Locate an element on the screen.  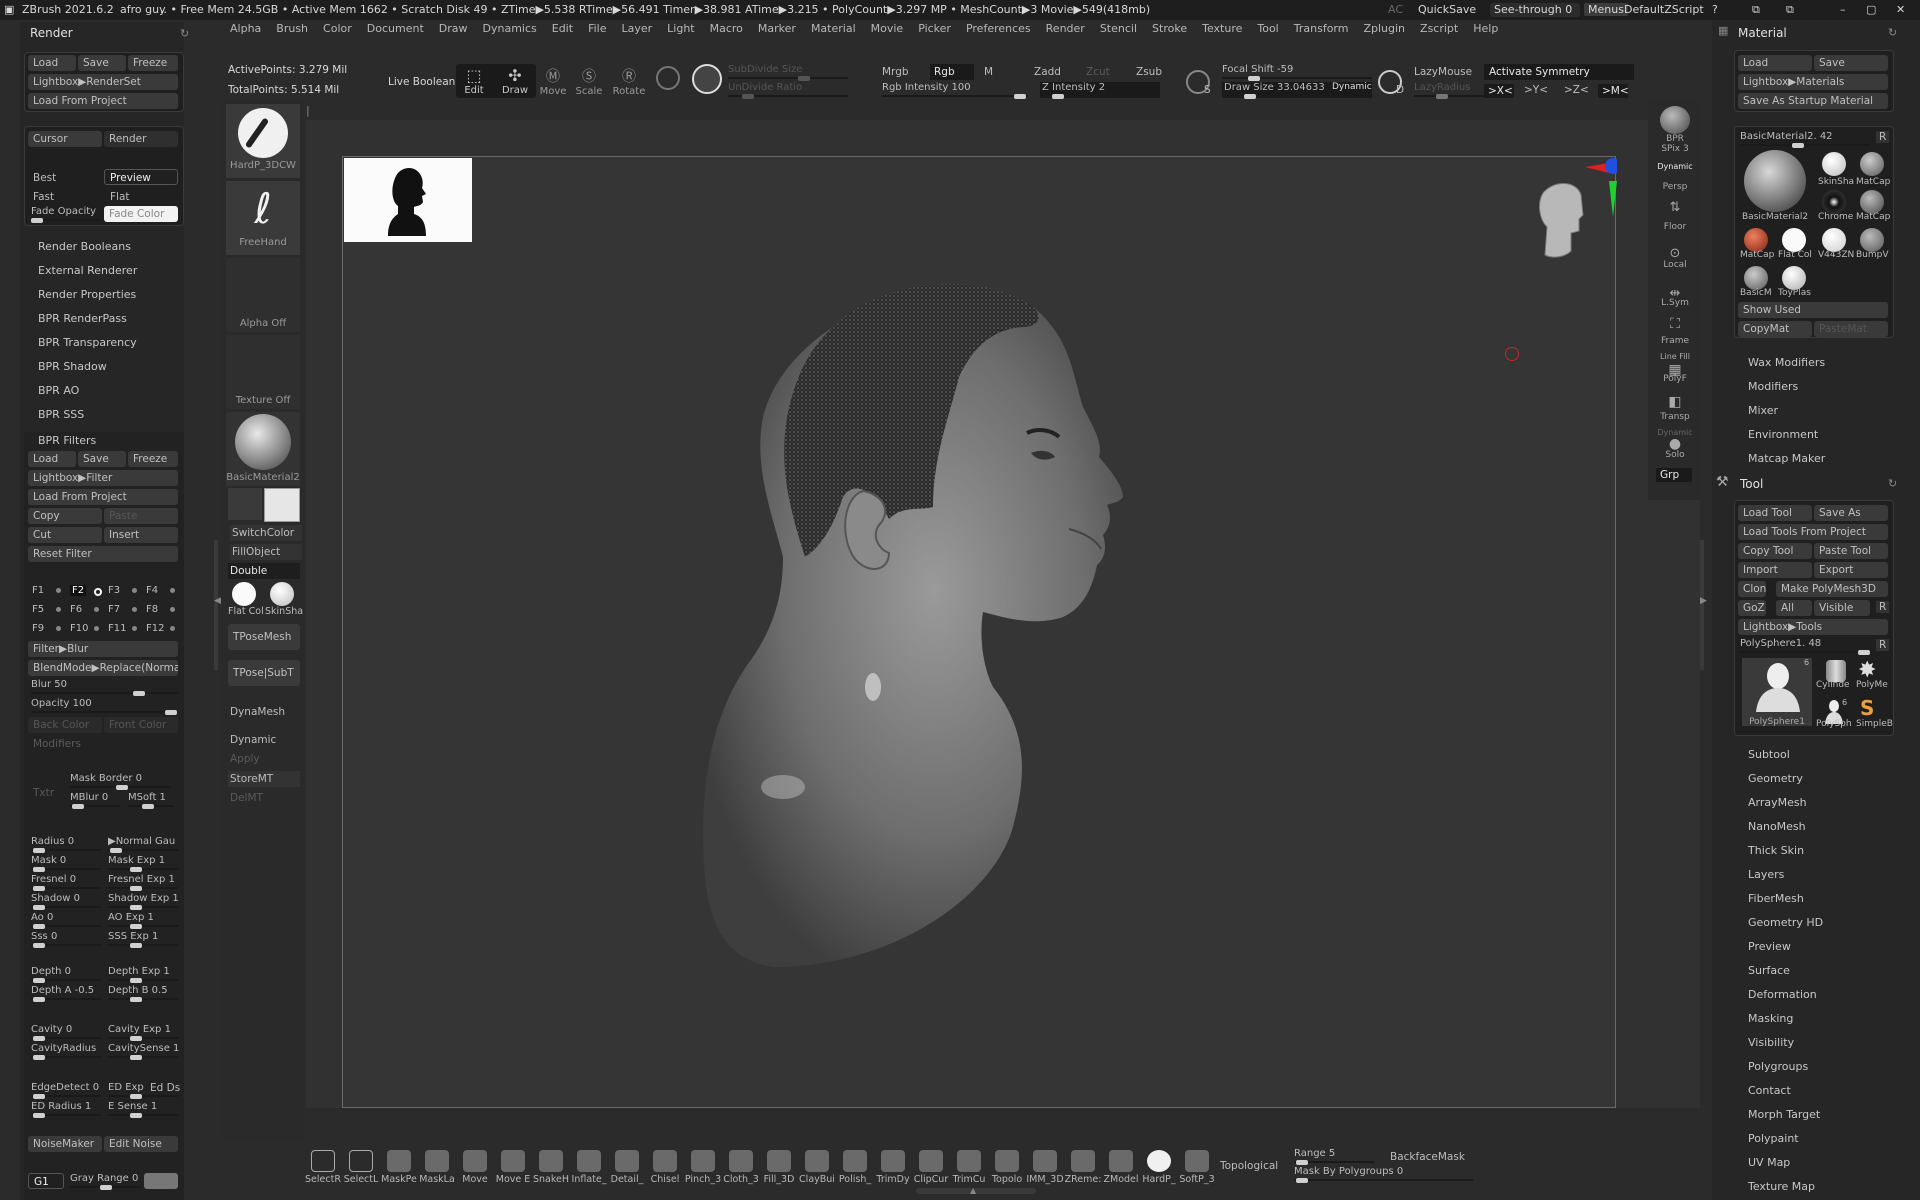
edradius-slider: ED Radius 1 is located at coordinates (66, 1109).